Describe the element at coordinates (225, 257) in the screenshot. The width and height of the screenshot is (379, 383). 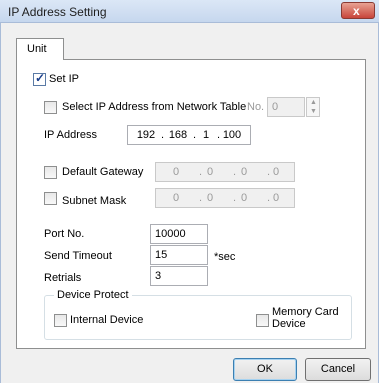
I see `send-timeout-unit: *sec` at that location.